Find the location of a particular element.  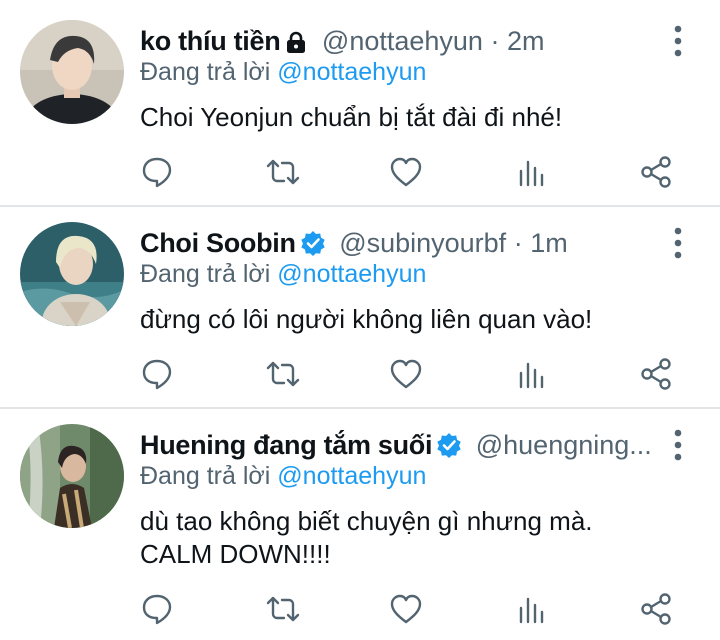

lock-icon is located at coordinates (296, 43).